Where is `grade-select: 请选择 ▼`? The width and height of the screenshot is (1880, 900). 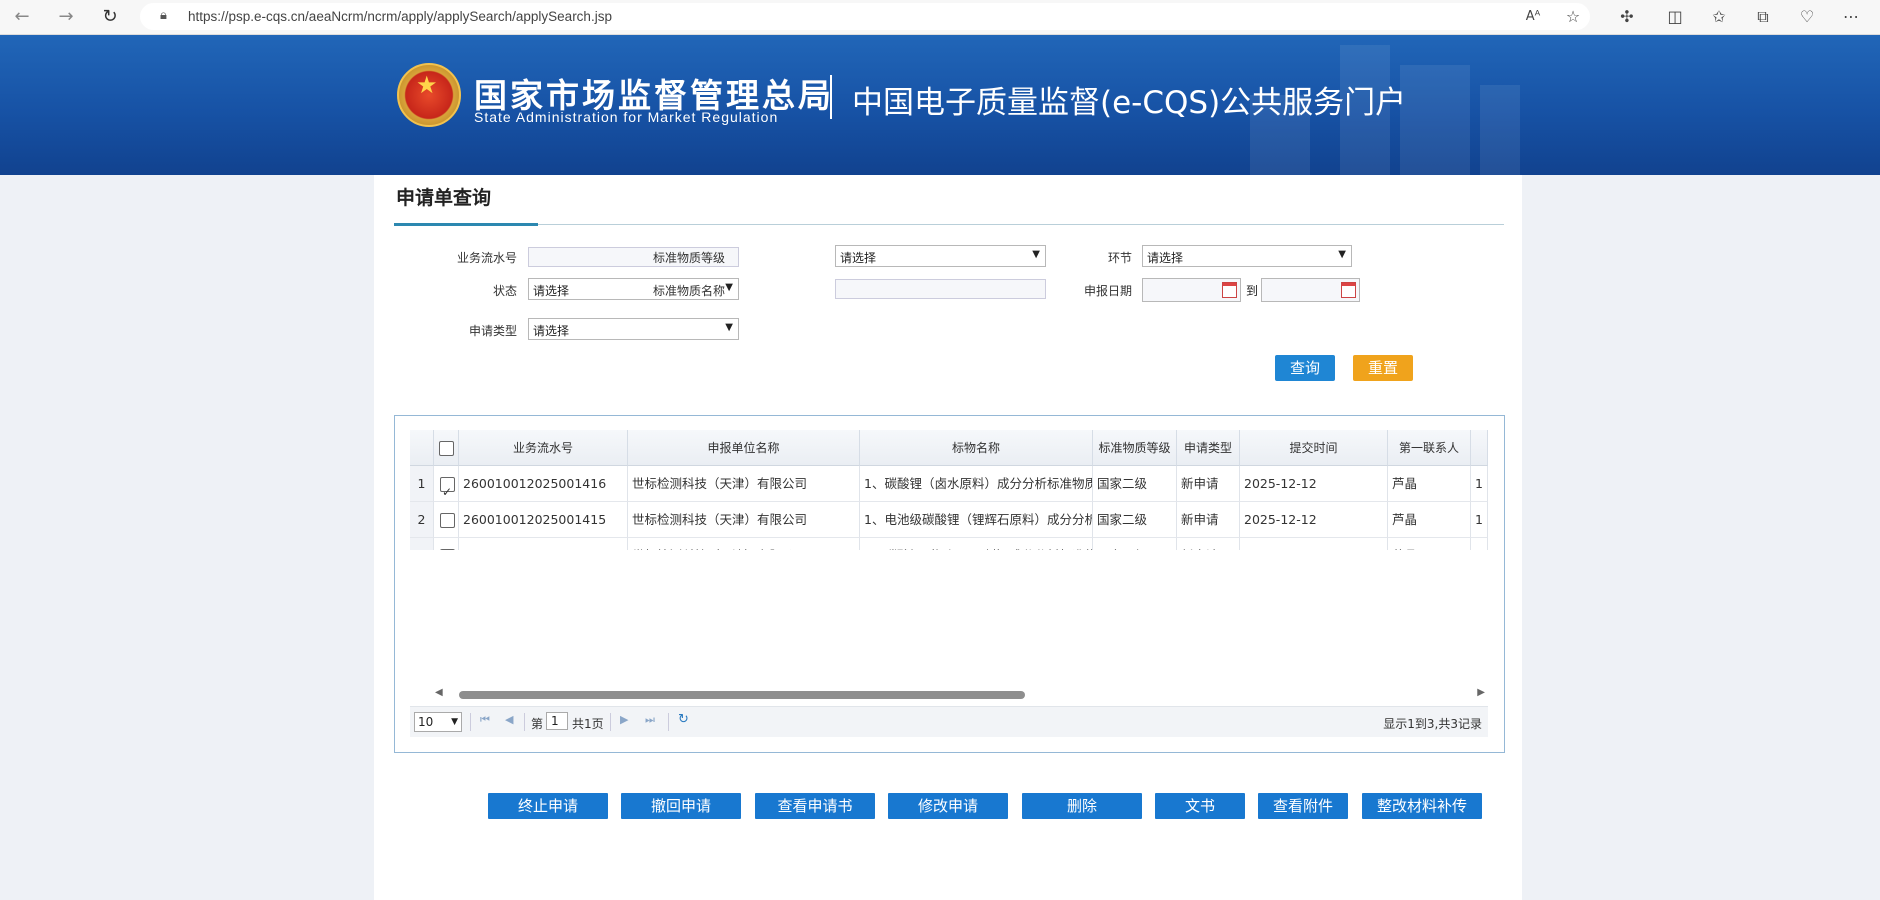 grade-select: 请选择 ▼ is located at coordinates (940, 256).